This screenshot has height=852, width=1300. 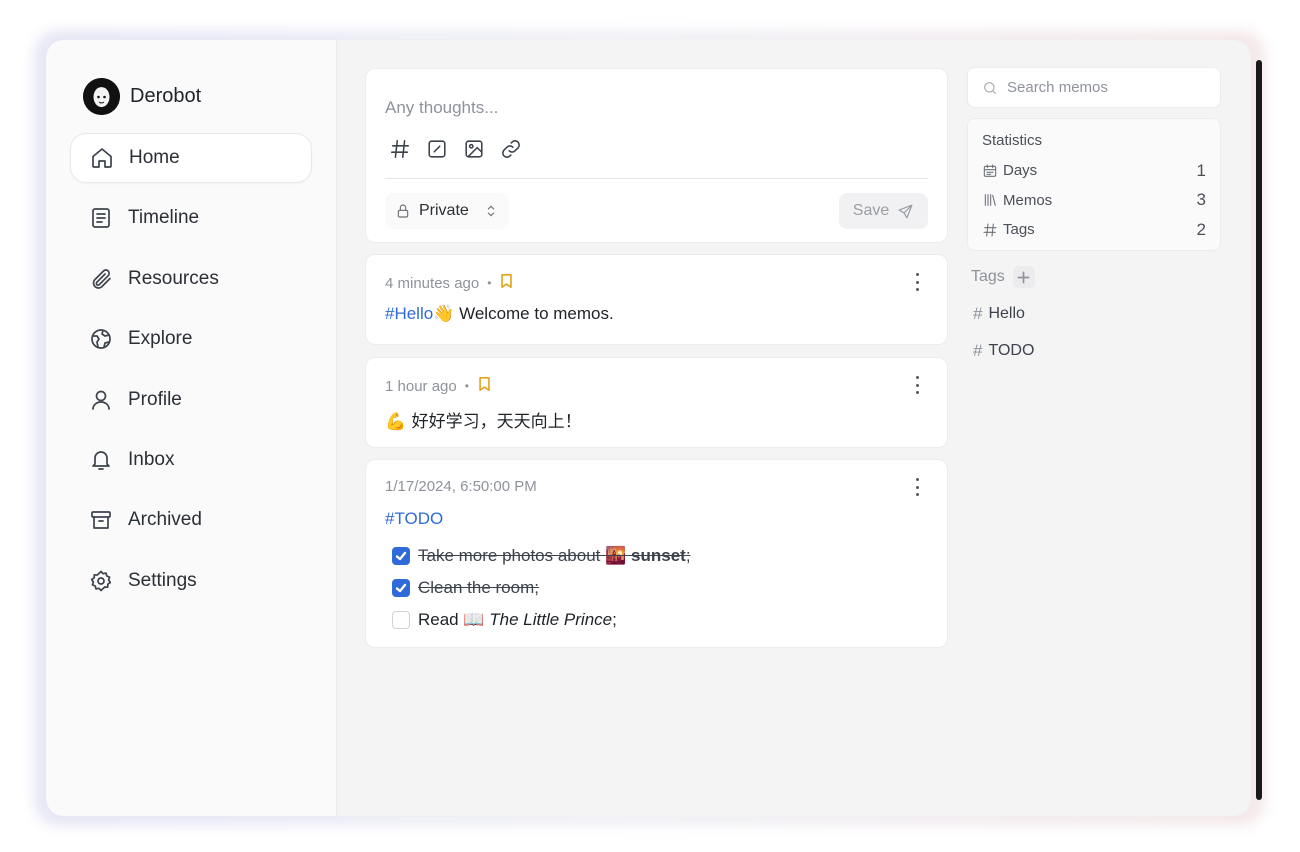 I want to click on memo-time: 1/17/2024, 6:50:00 PM, so click(x=461, y=486).